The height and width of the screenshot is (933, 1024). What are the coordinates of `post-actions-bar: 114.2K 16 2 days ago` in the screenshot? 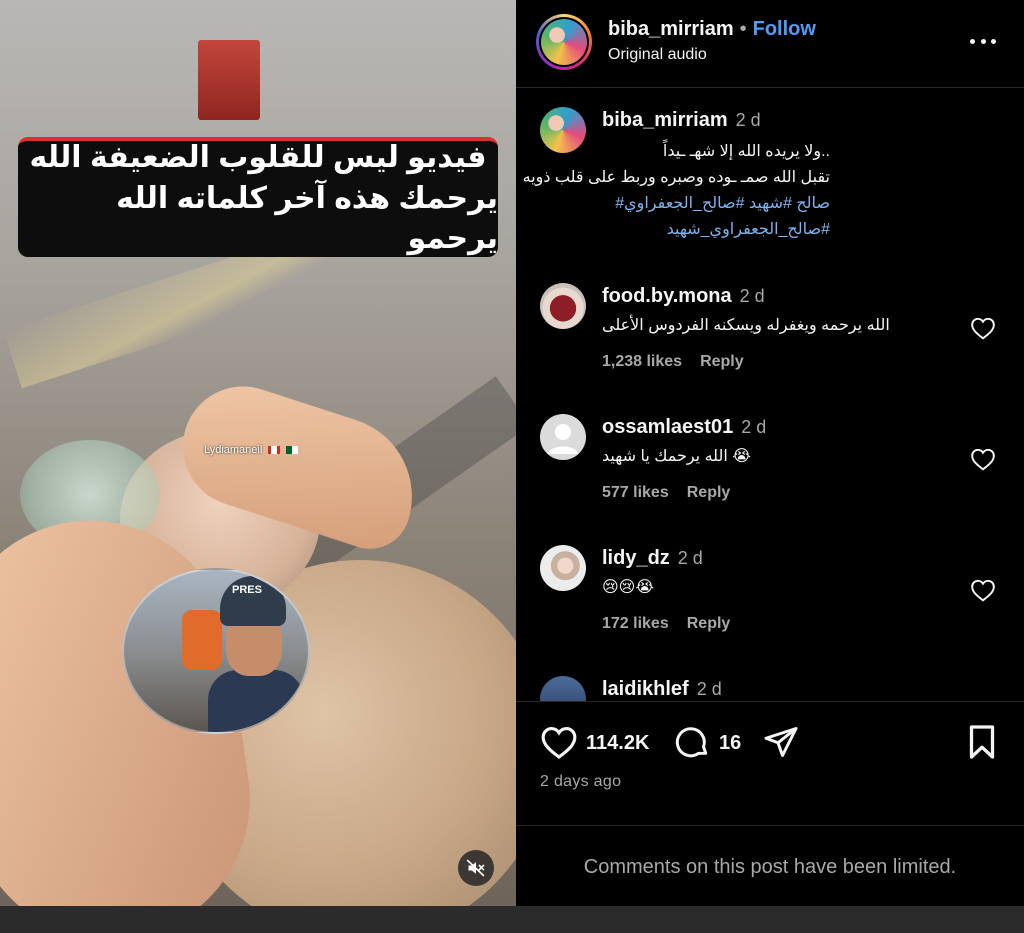 It's located at (770, 763).